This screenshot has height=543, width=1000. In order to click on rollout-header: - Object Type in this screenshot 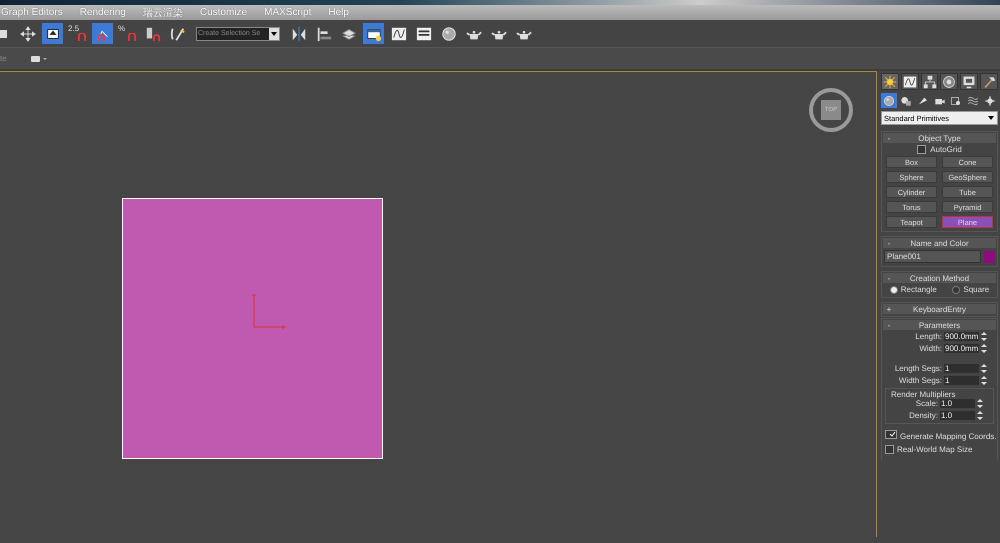, I will do `click(939, 138)`.